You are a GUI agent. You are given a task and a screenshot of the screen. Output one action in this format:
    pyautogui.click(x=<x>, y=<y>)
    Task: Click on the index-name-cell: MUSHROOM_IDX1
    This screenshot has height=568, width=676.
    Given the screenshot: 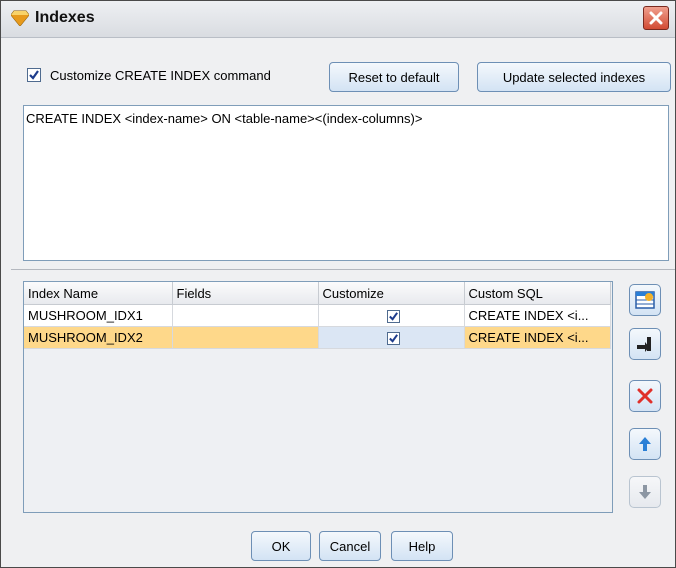 What is the action you would take?
    pyautogui.click(x=98, y=315)
    